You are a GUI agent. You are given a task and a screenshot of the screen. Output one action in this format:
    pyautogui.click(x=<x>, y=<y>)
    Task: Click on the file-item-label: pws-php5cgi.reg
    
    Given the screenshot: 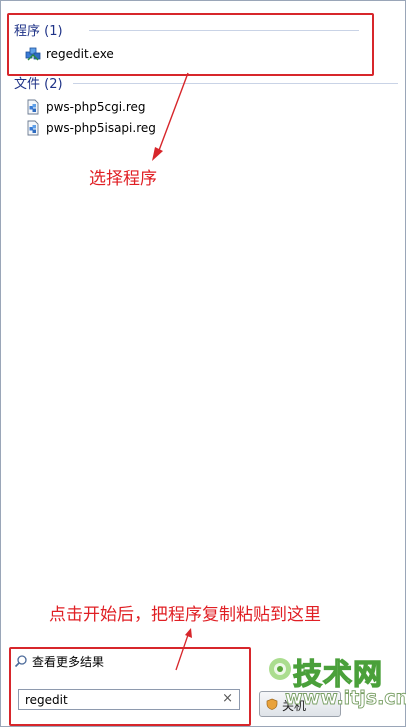 What is the action you would take?
    pyautogui.click(x=96, y=107)
    